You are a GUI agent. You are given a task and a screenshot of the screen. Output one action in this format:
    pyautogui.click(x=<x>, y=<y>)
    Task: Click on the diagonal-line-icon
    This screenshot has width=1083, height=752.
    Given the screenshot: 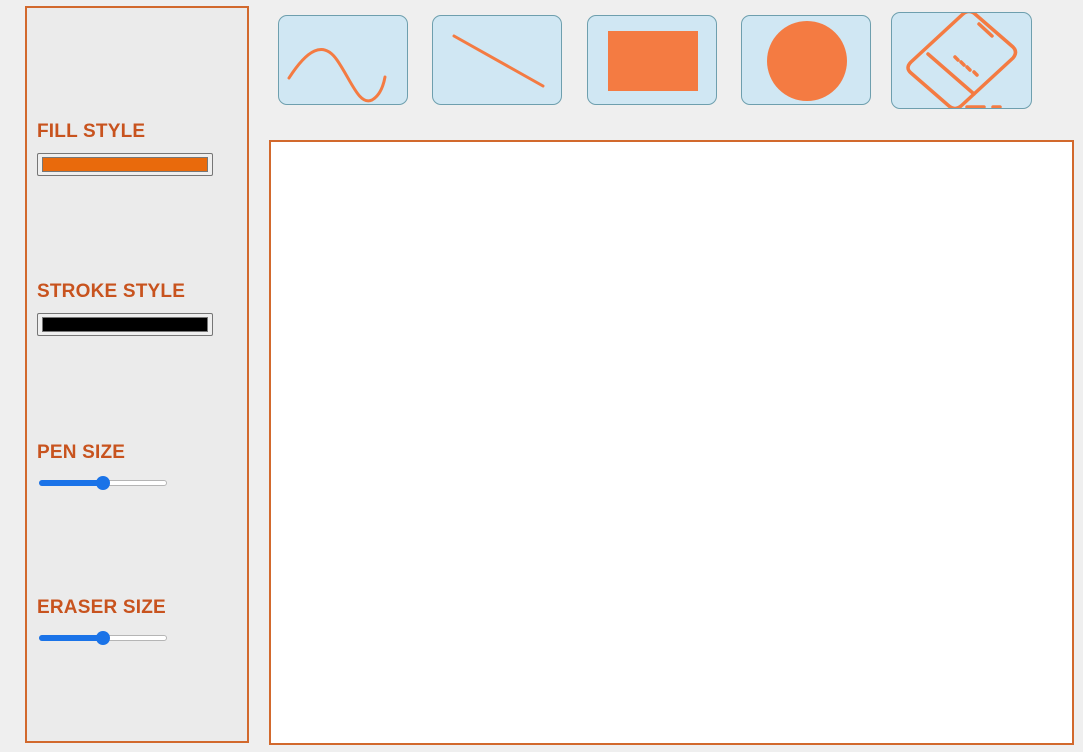 What is the action you would take?
    pyautogui.click(x=498, y=61)
    